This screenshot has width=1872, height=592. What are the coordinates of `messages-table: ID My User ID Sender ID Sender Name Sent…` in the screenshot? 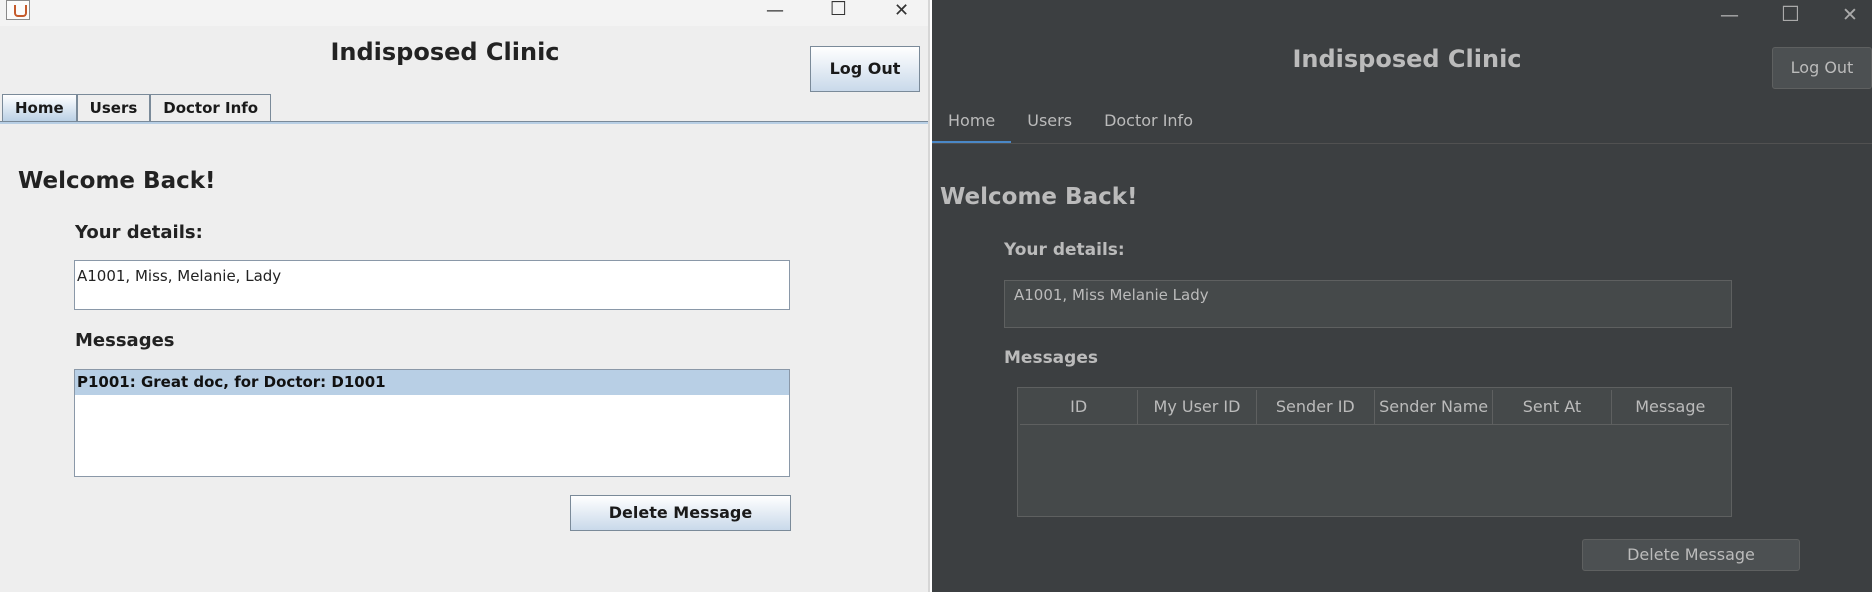 It's located at (1374, 452).